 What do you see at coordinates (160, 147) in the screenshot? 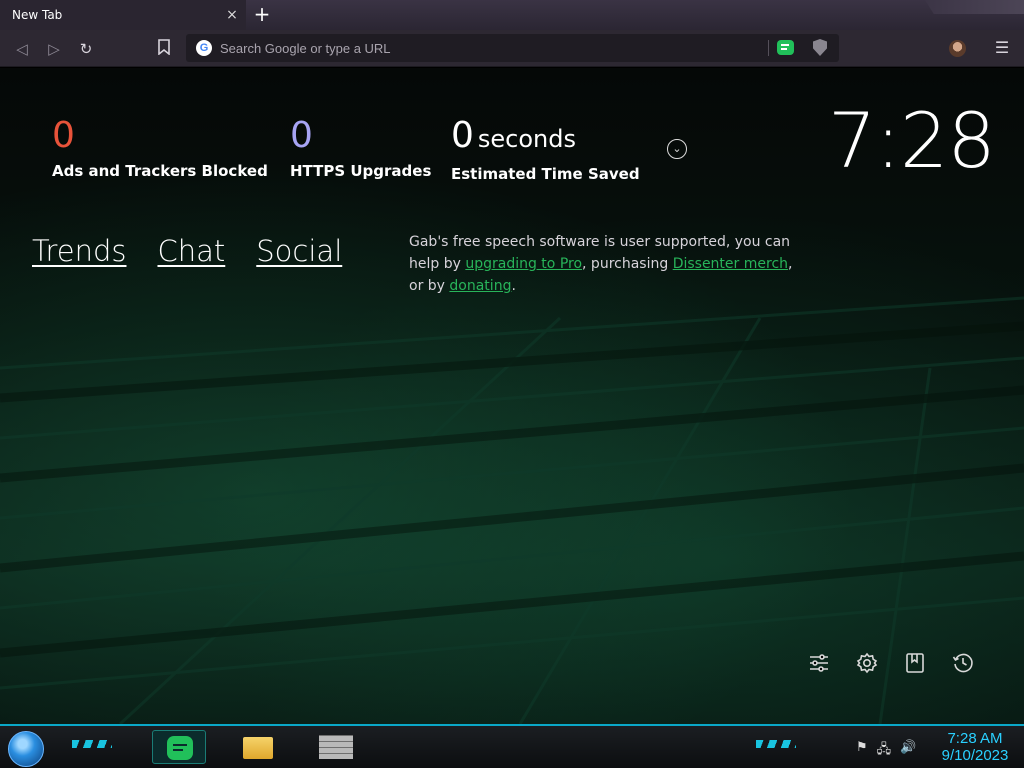
I see `stat-ads-blocked: 0 Ads and Trackers Blocked` at bounding box center [160, 147].